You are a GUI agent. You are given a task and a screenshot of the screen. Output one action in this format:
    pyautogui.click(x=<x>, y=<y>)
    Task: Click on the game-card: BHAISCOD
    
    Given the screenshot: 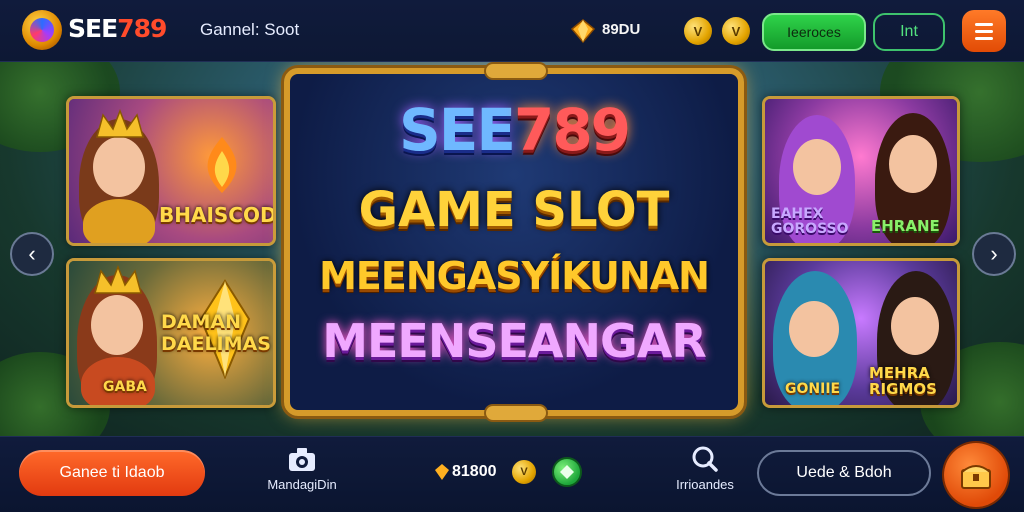 What is the action you would take?
    pyautogui.click(x=171, y=171)
    